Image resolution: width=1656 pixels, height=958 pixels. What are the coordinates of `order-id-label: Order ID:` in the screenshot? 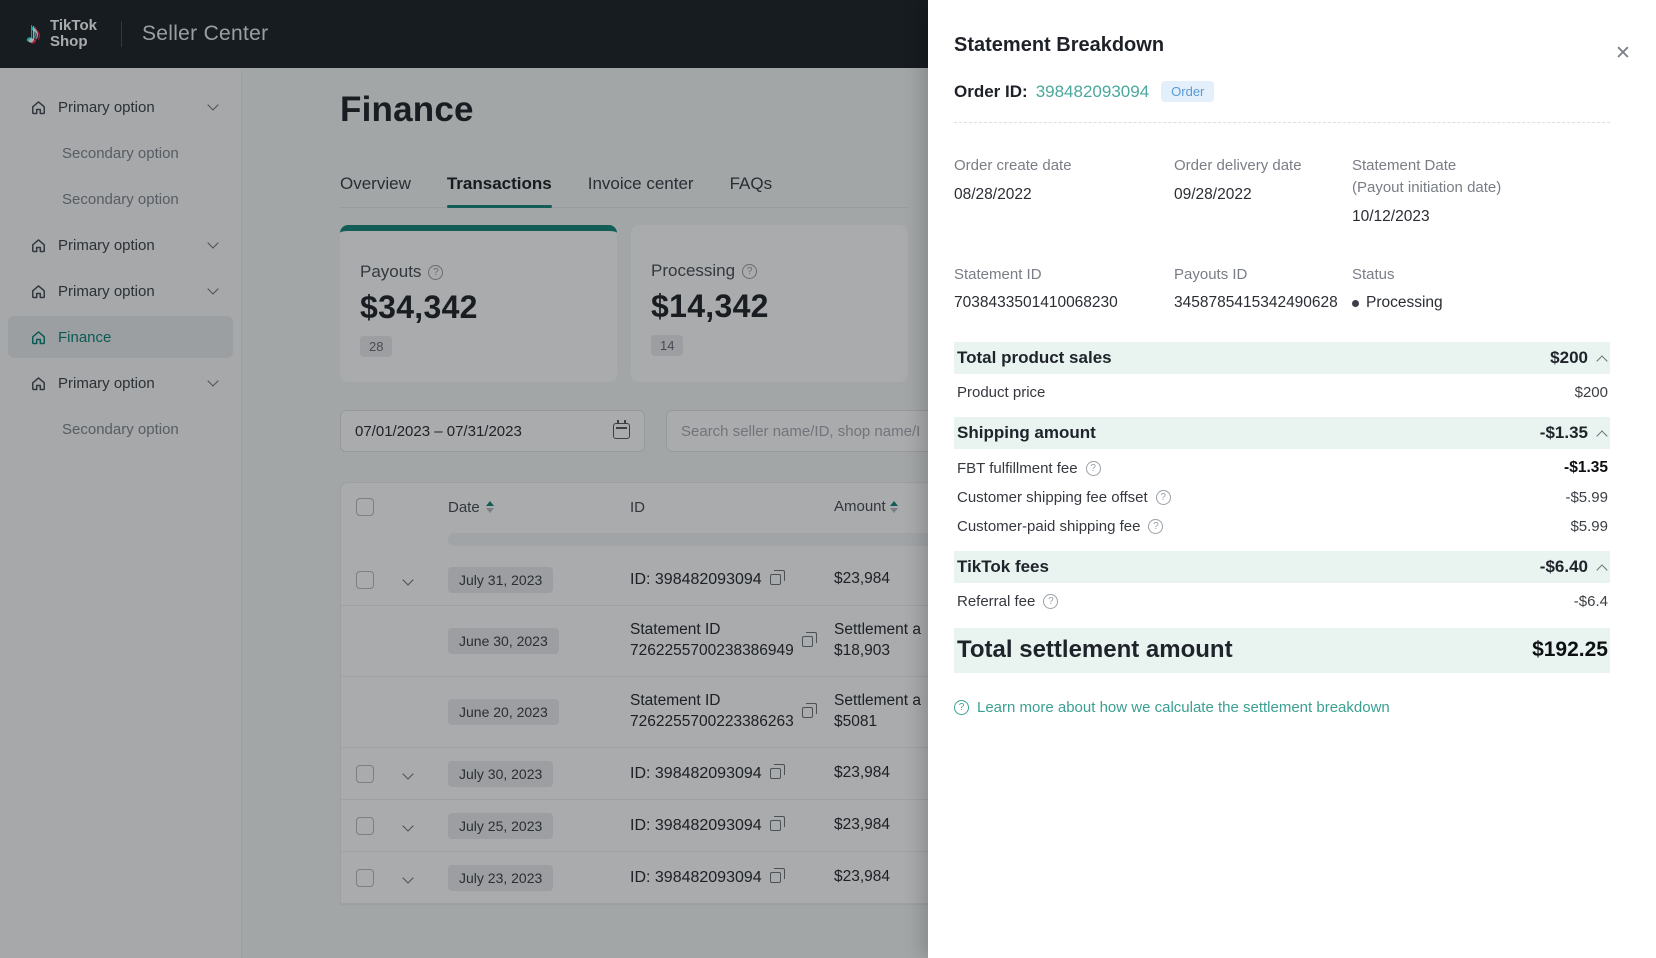 It's located at (991, 91).